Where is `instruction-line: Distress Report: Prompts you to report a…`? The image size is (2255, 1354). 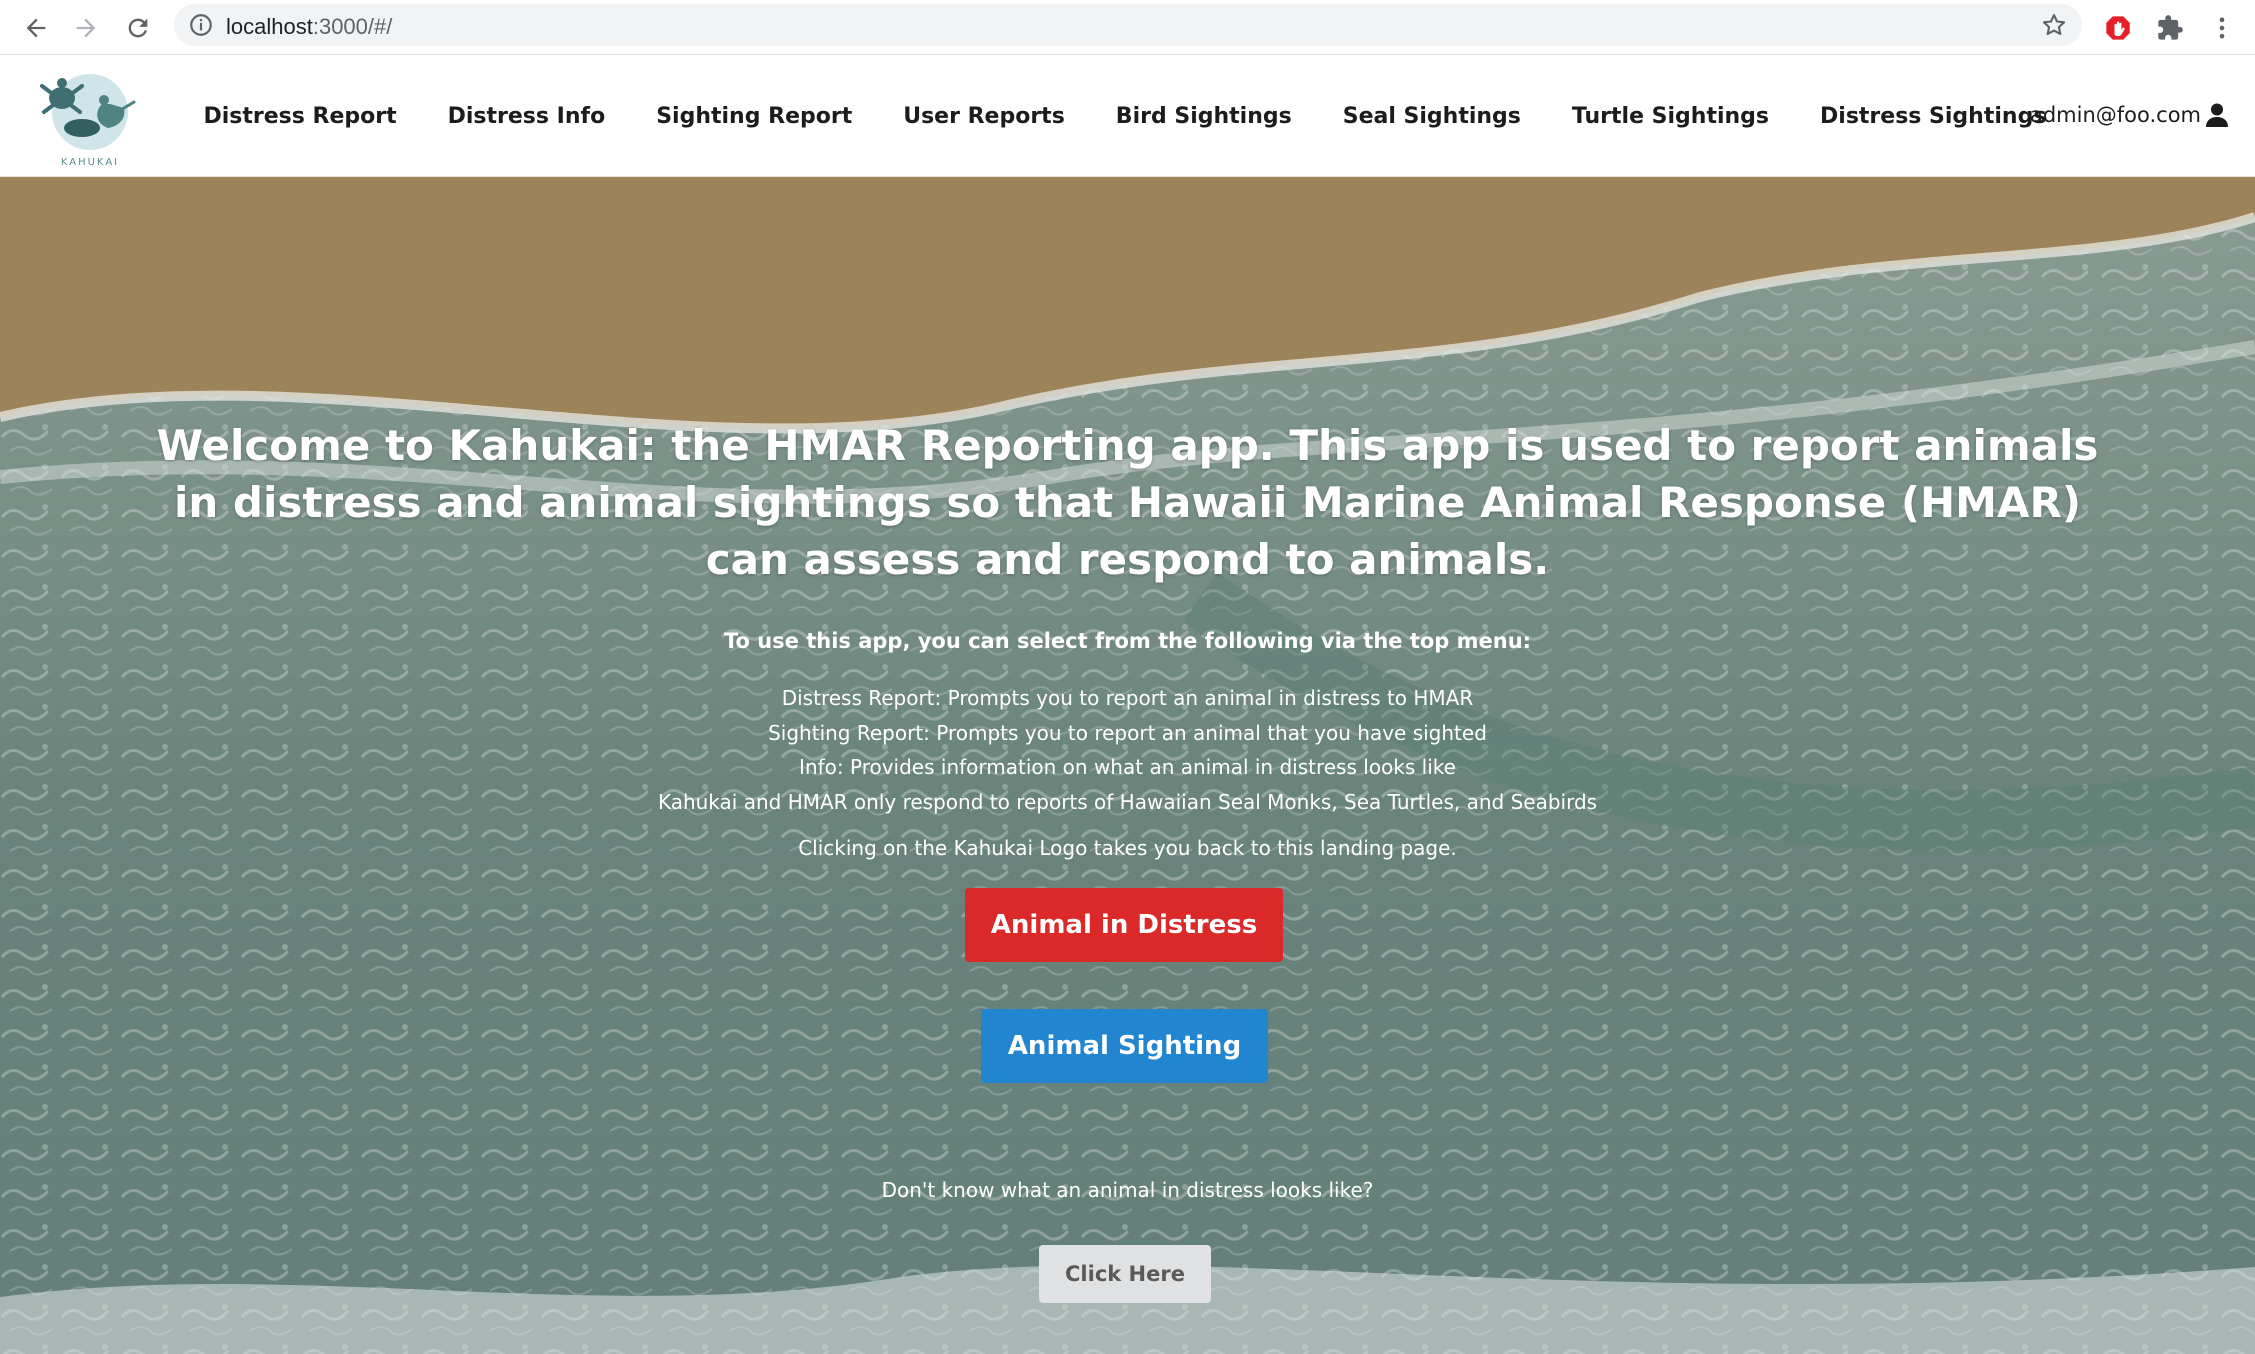 instruction-line: Distress Report: Prompts you to report a… is located at coordinates (1127, 698).